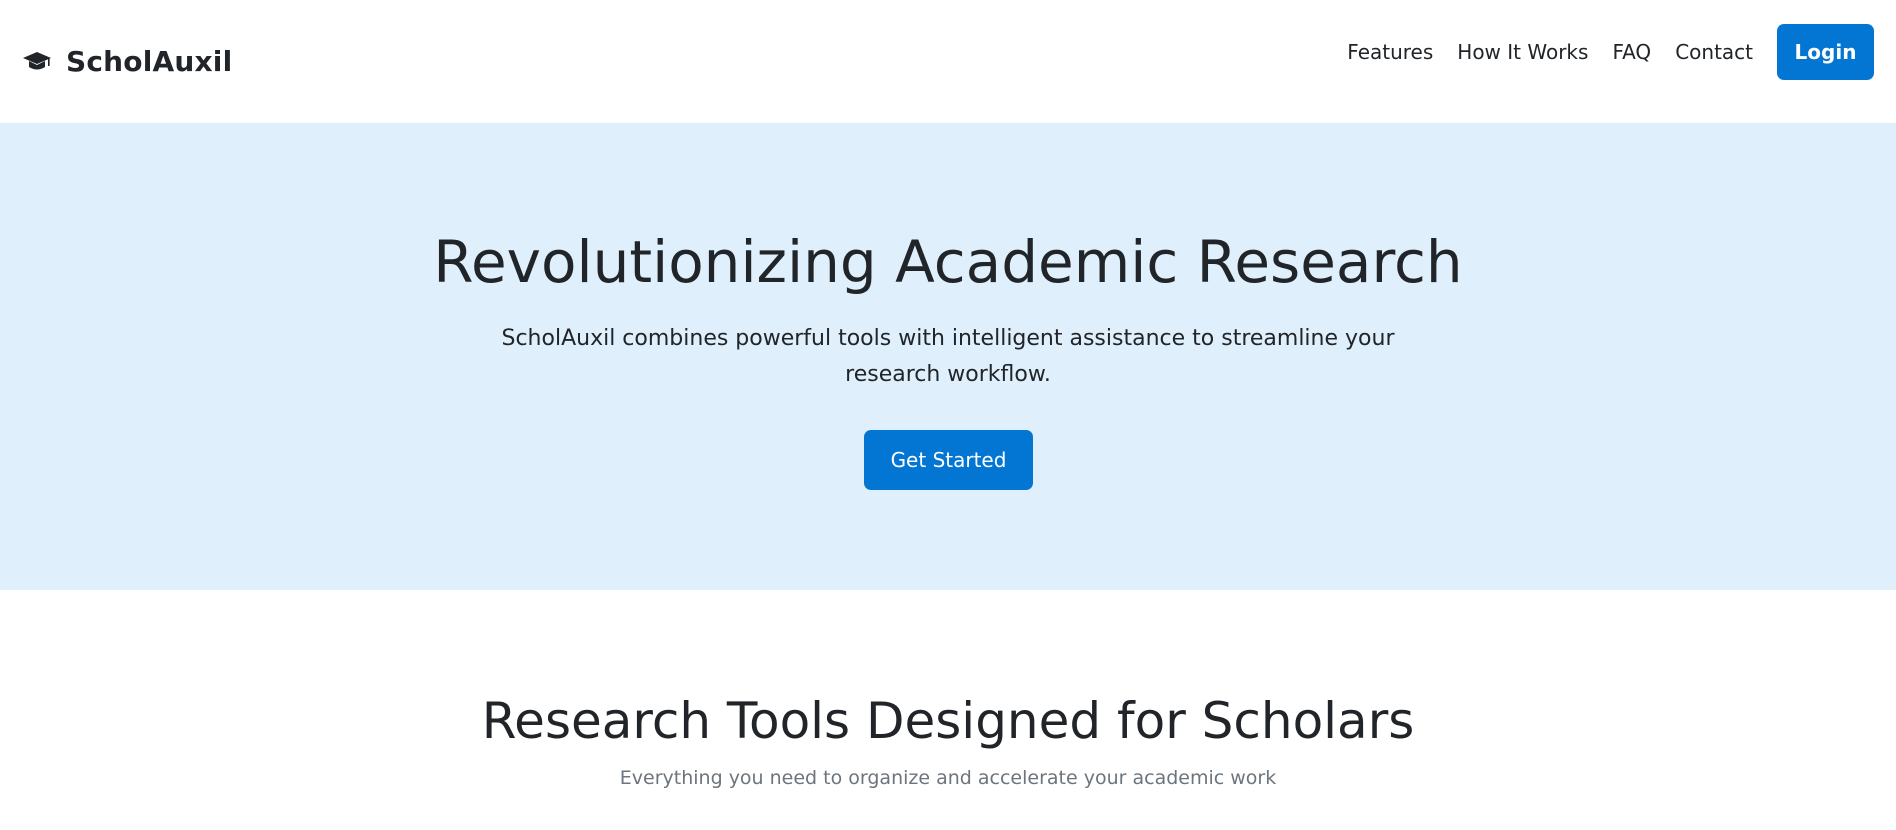 The width and height of the screenshot is (1896, 830). Describe the element at coordinates (1714, 52) in the screenshot. I see `nav-link-contact: Contact` at that location.